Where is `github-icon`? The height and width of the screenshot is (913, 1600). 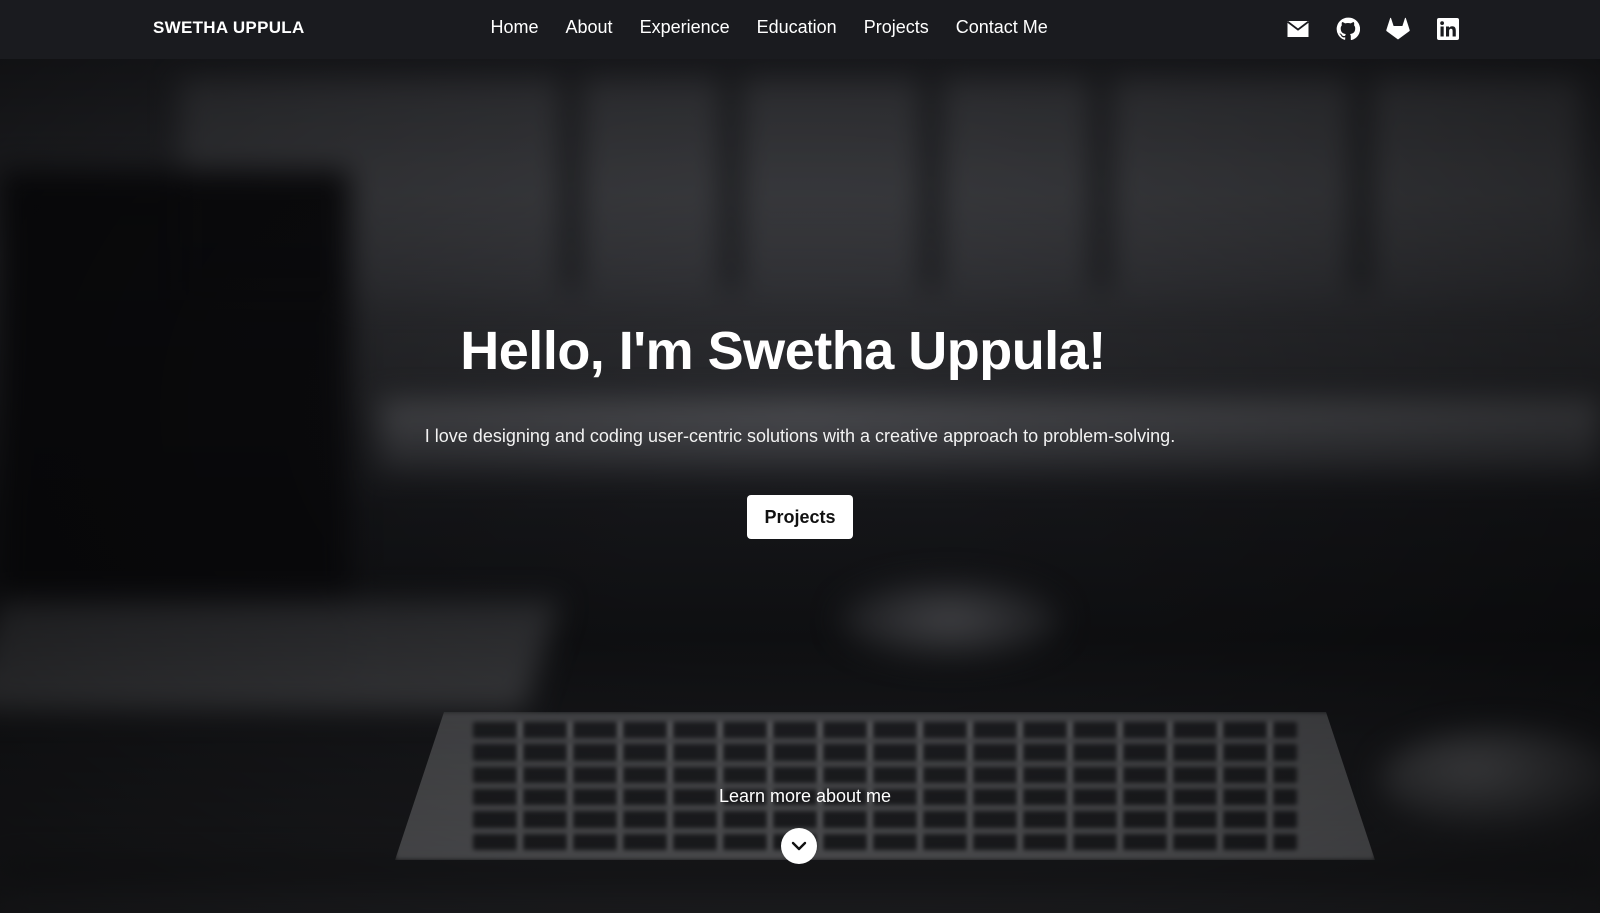 github-icon is located at coordinates (1348, 29).